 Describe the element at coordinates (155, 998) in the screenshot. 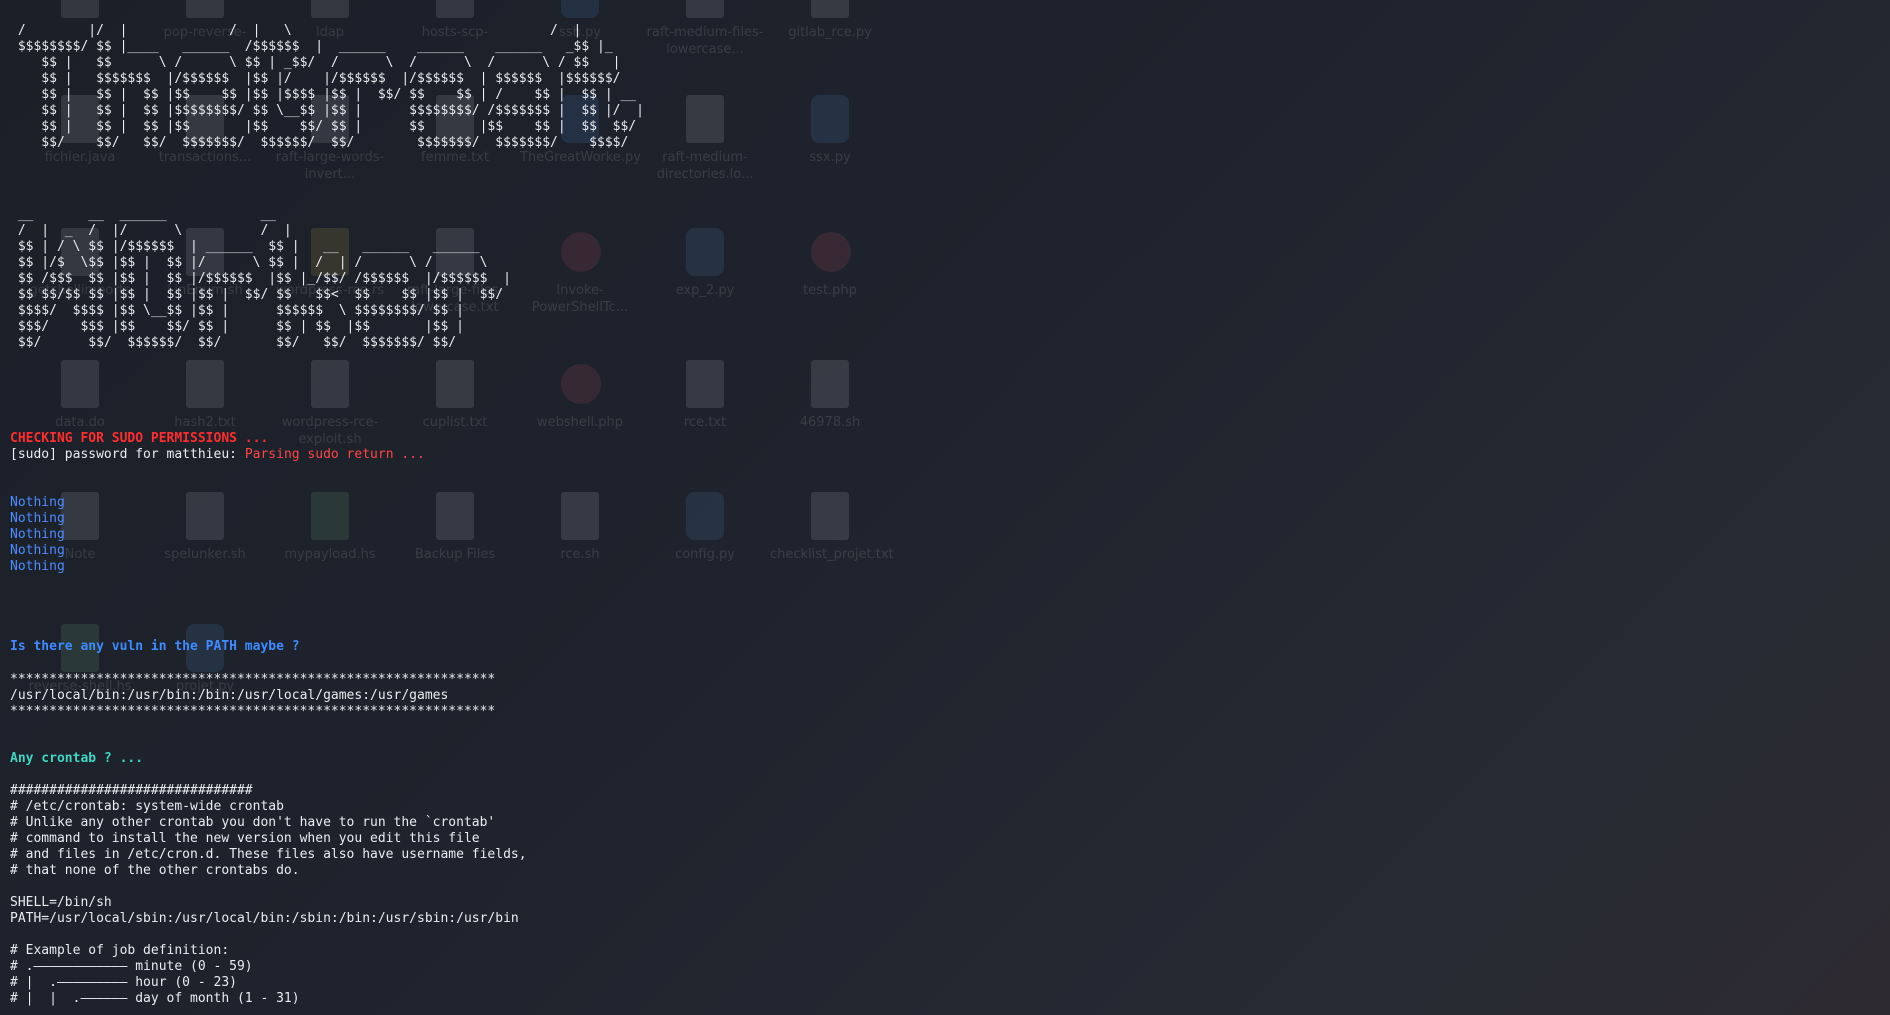

I see `job-definition-line: # | | .—————— day of month (1 - 31)` at that location.